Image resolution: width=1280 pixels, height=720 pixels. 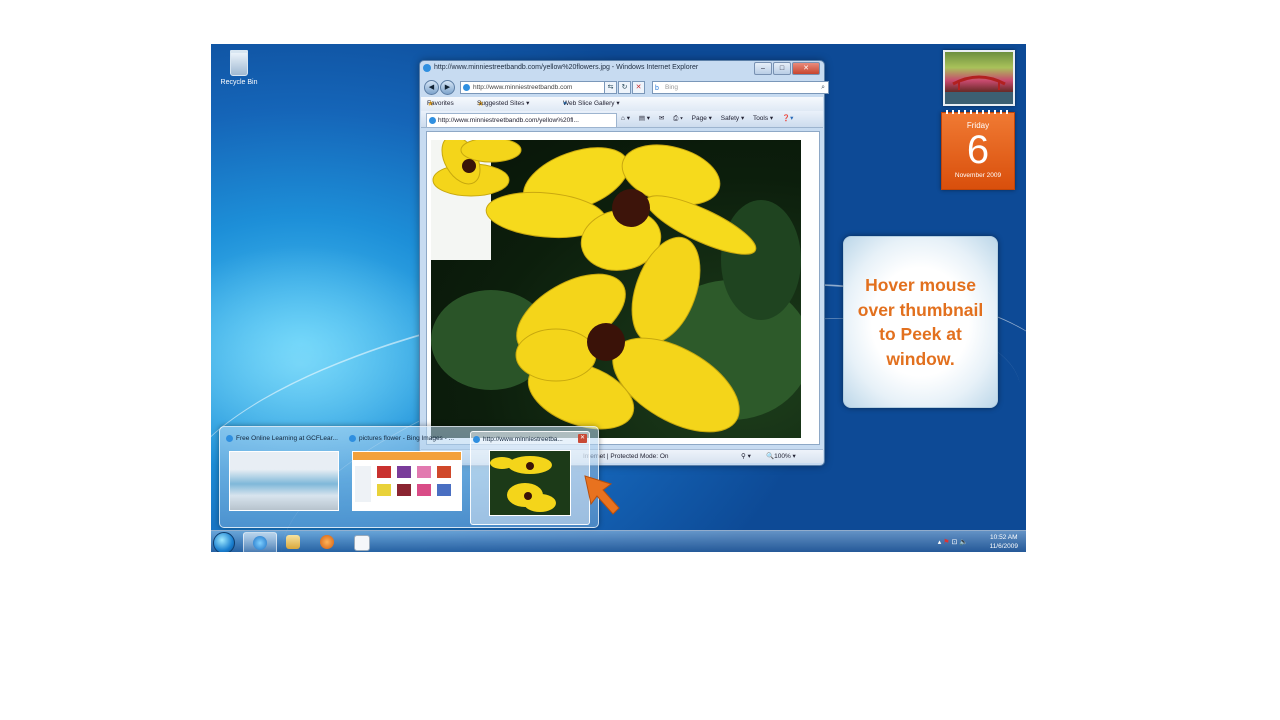 I want to click on system-tray: ▴ ⚑ ⊡ 🔈, so click(x=953, y=542).